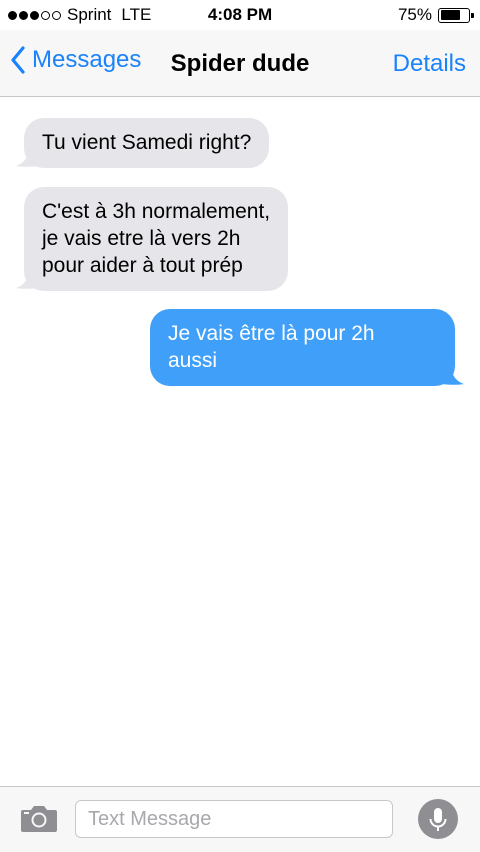  Describe the element at coordinates (435, 15) in the screenshot. I see `status-right: 75%` at that location.